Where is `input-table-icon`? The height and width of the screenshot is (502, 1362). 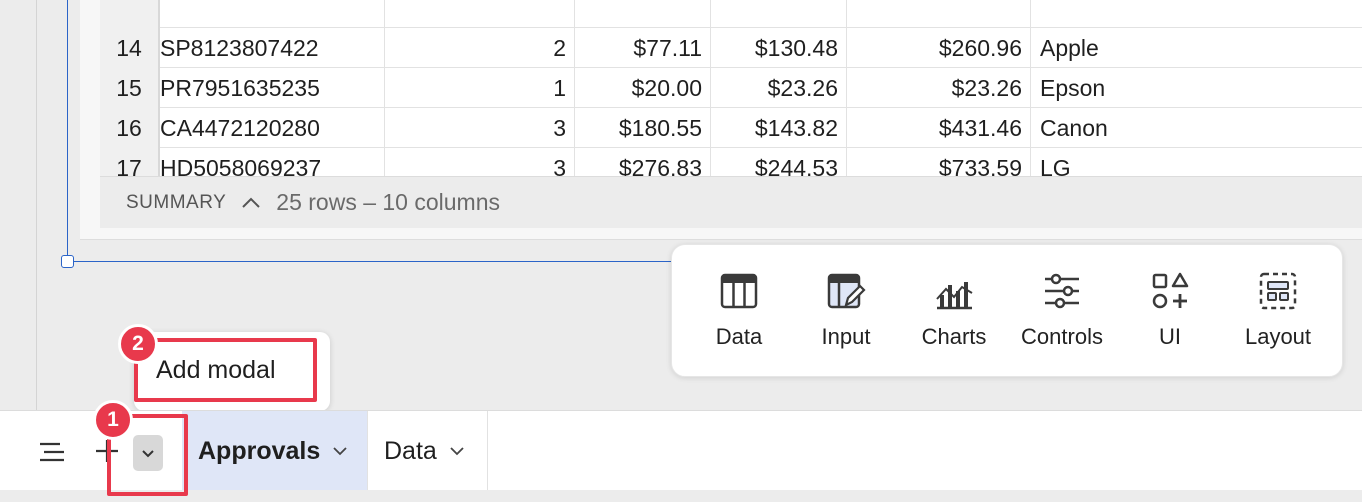 input-table-icon is located at coordinates (846, 291).